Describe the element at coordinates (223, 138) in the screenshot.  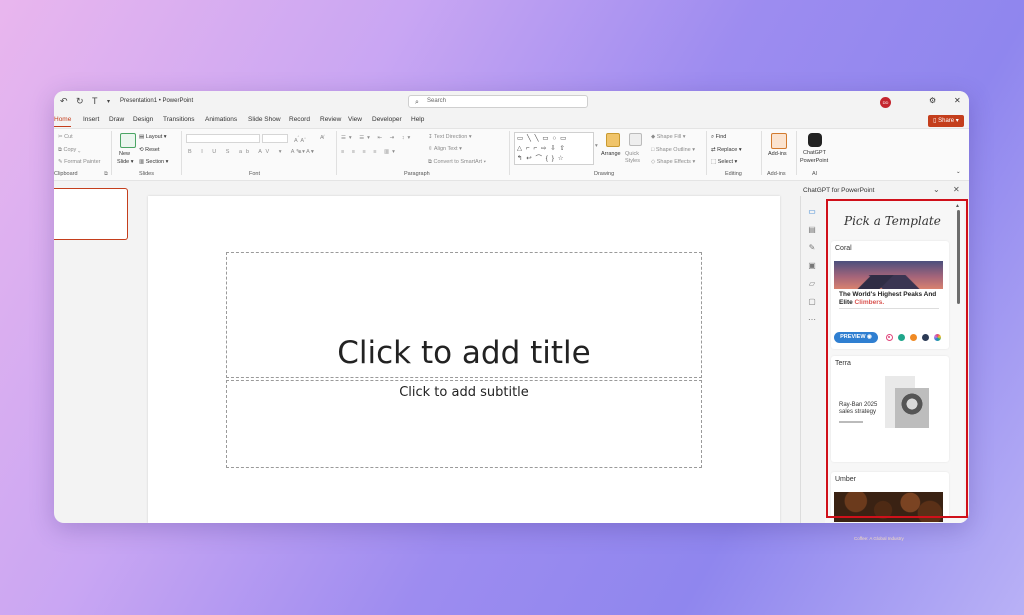
I see `font-name-select` at that location.